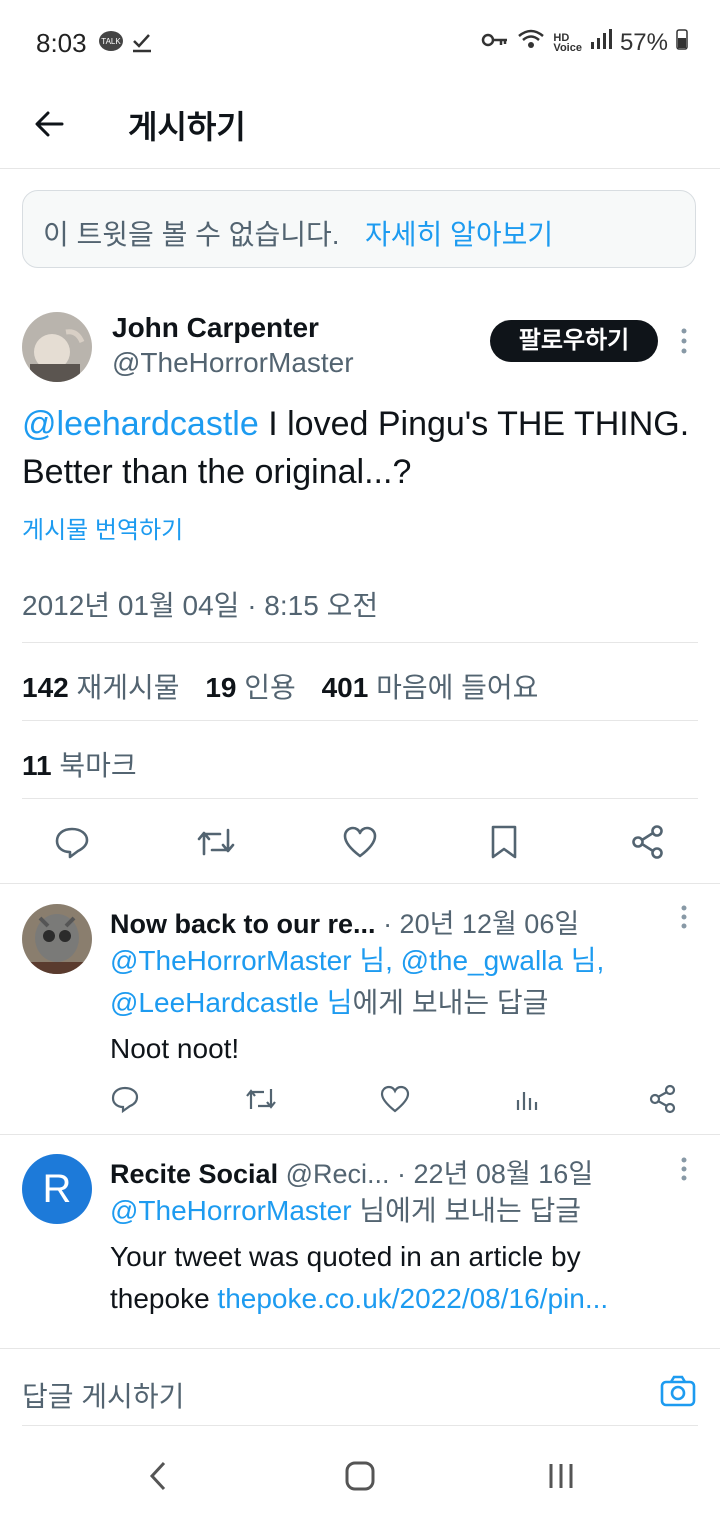  What do you see at coordinates (50, 124) in the screenshot?
I see `back-arrow-icon` at bounding box center [50, 124].